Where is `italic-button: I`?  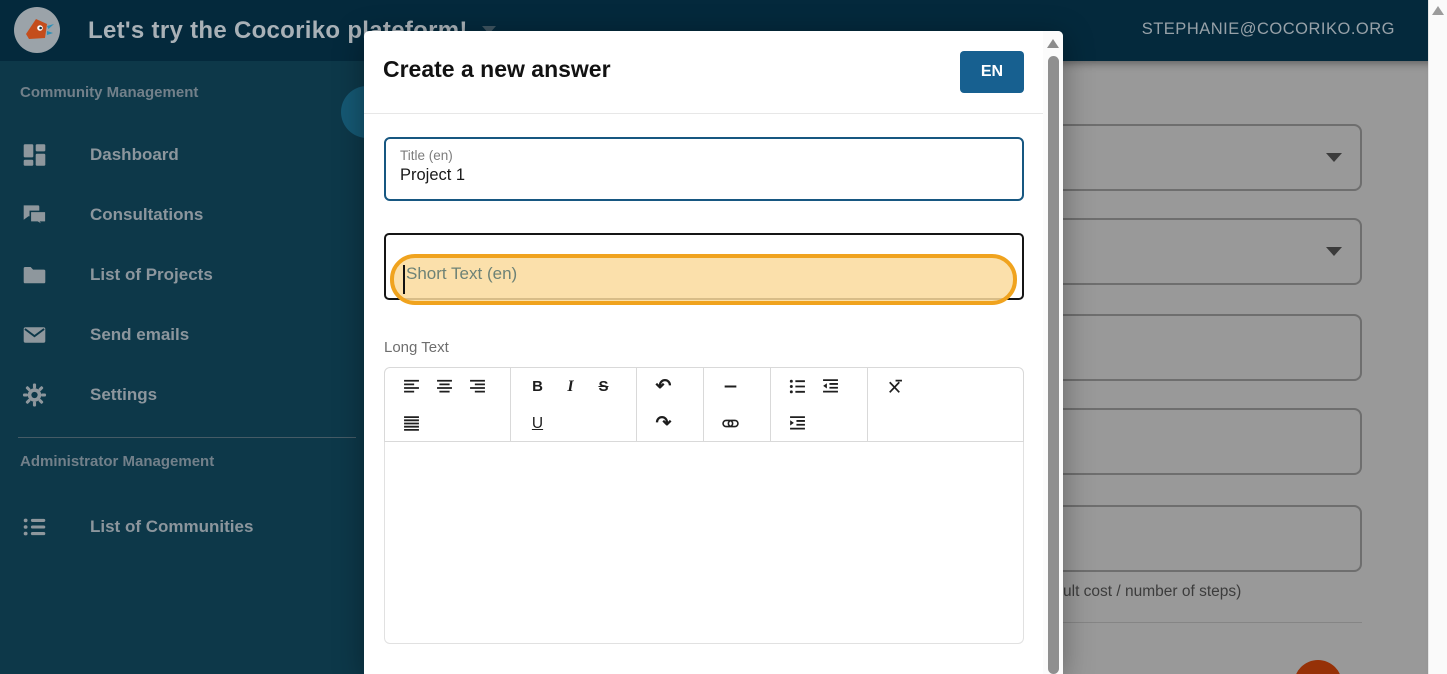
italic-button: I is located at coordinates (570, 386).